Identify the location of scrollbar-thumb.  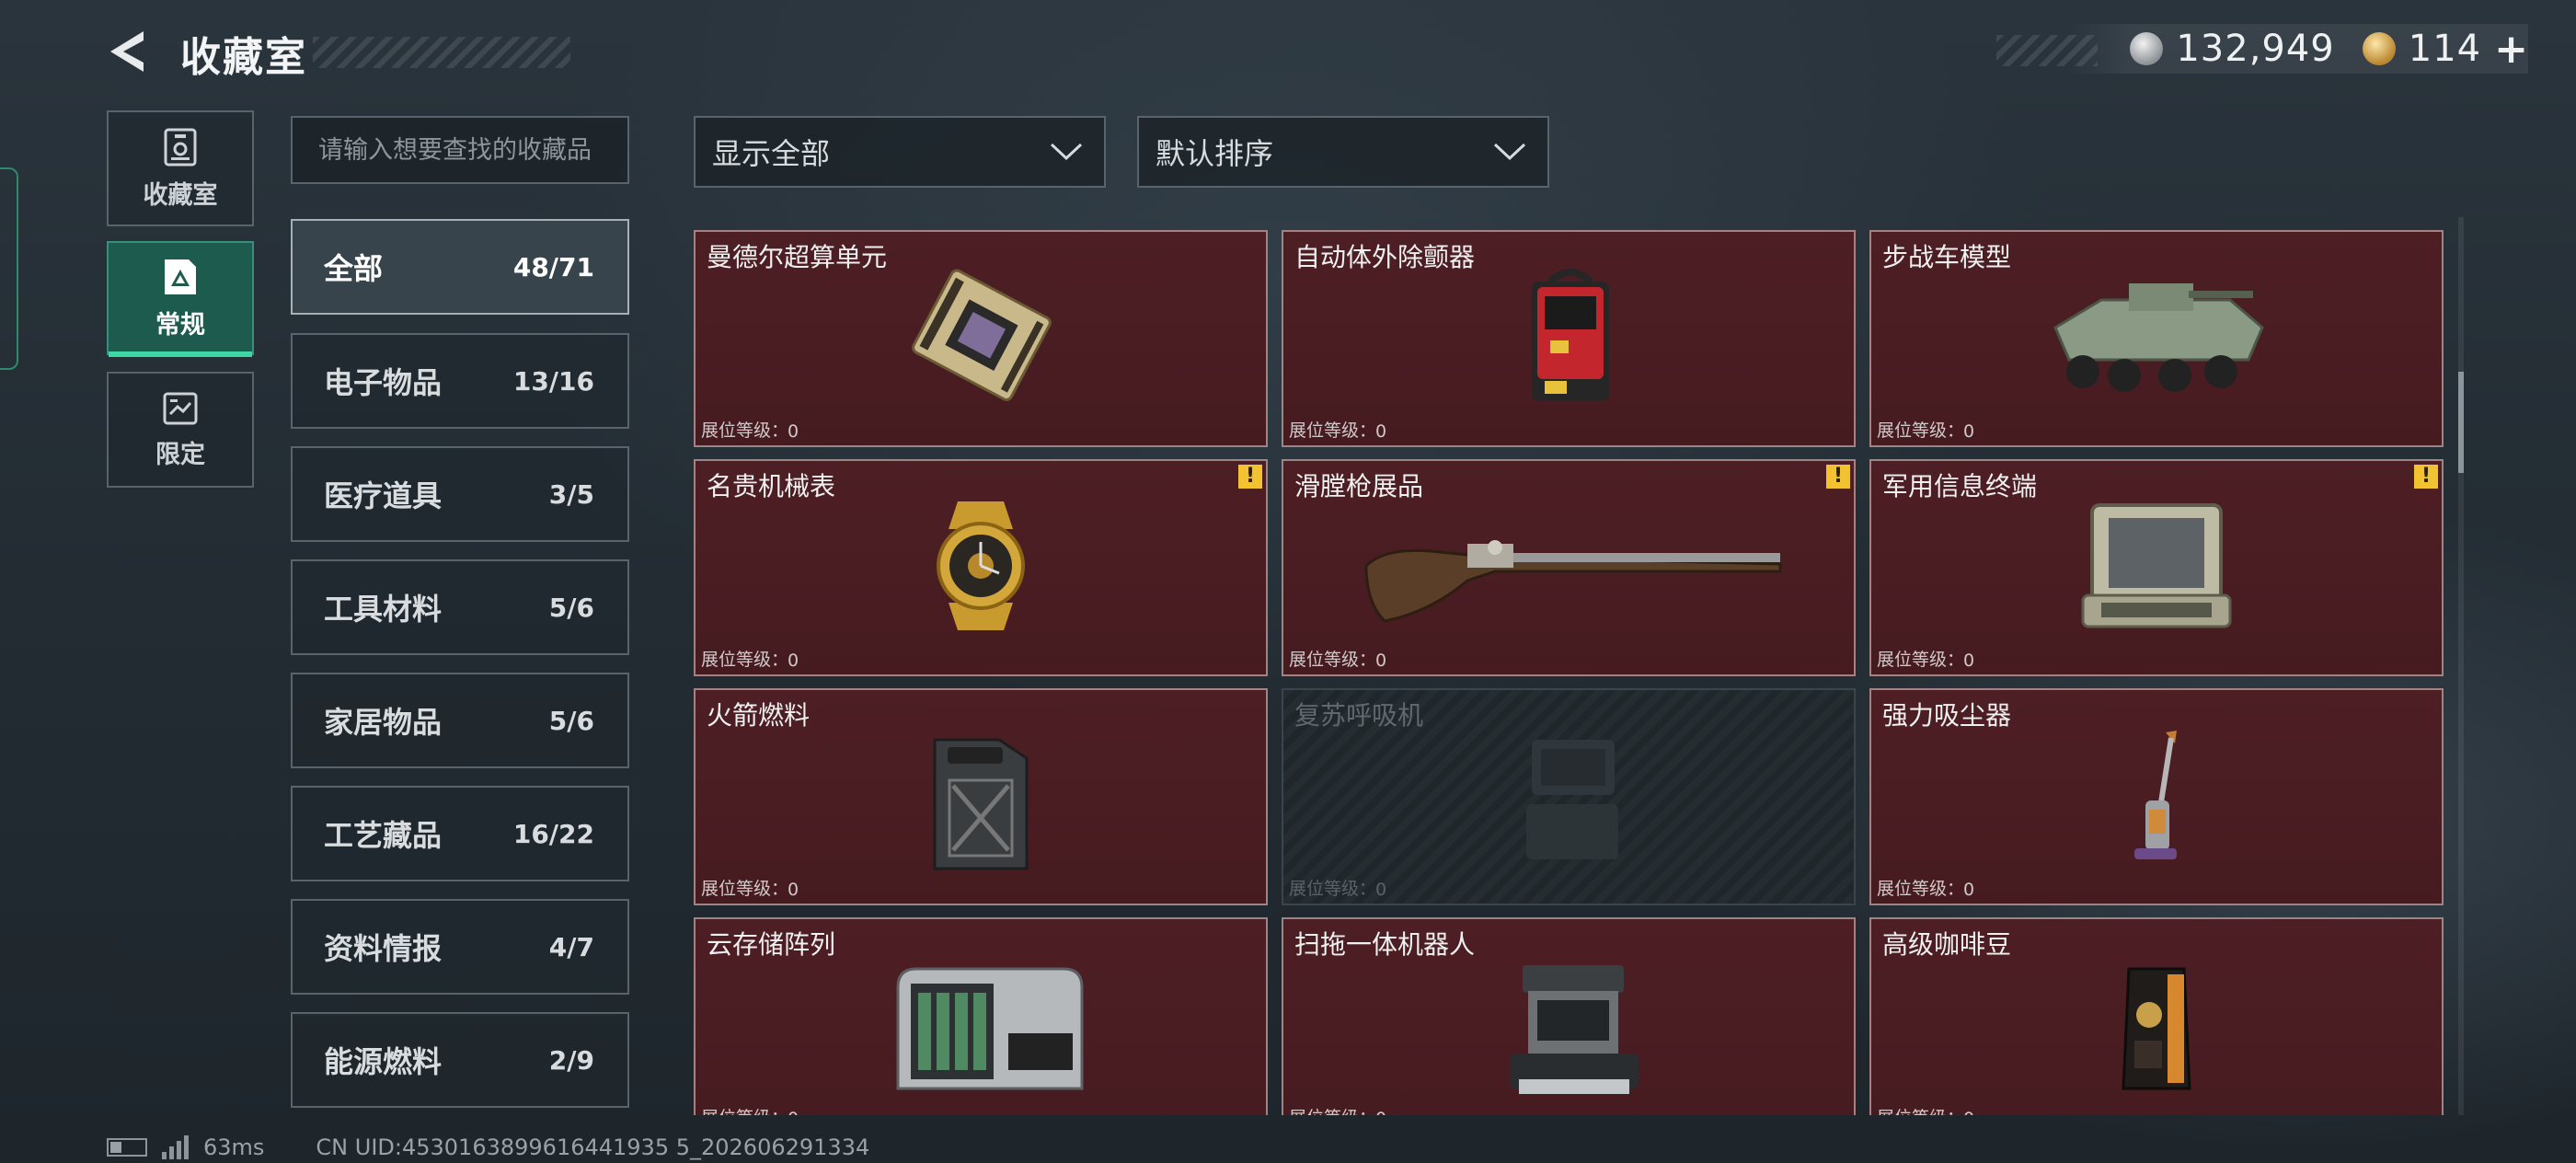
(2461, 423).